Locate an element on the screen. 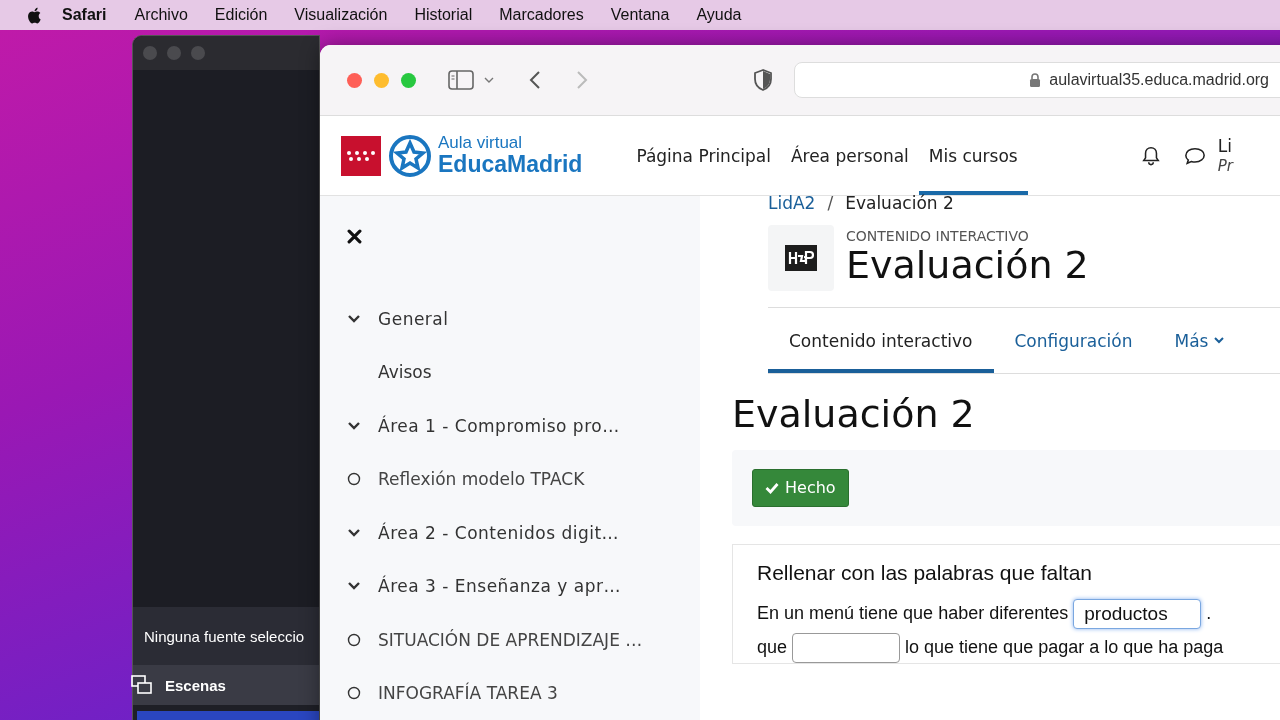 Image resolution: width=1280 pixels, height=720 pixels. activity-title: Evaluación 2 is located at coordinates (967, 266).